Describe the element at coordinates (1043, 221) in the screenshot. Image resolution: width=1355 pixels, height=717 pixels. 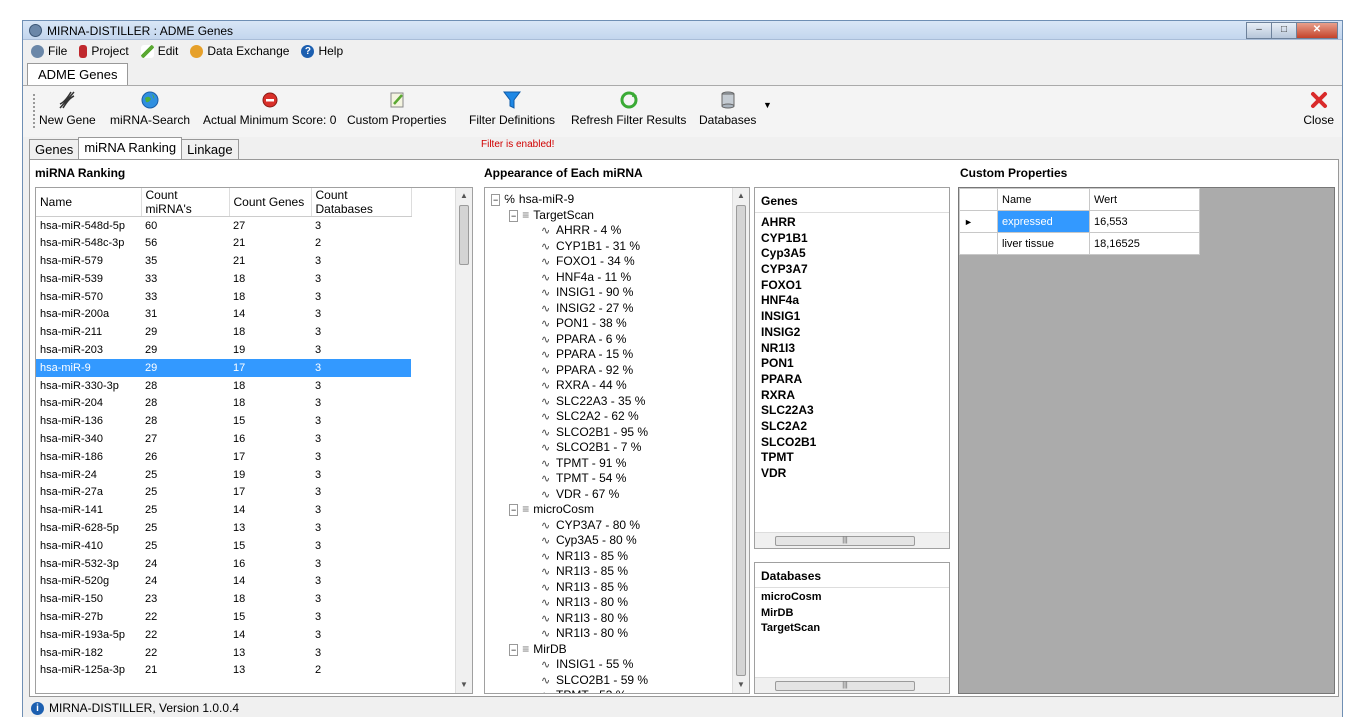
I see `property-name-cell: expressed` at that location.